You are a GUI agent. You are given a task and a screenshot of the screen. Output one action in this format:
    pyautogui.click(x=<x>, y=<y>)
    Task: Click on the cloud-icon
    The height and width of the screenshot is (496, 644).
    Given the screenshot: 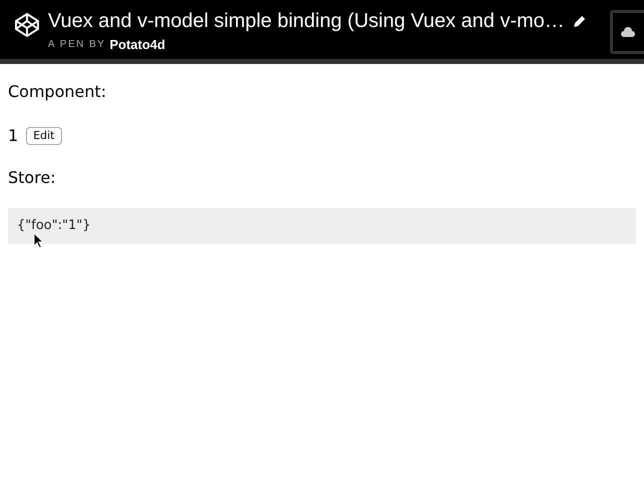 What is the action you would take?
    pyautogui.click(x=628, y=32)
    